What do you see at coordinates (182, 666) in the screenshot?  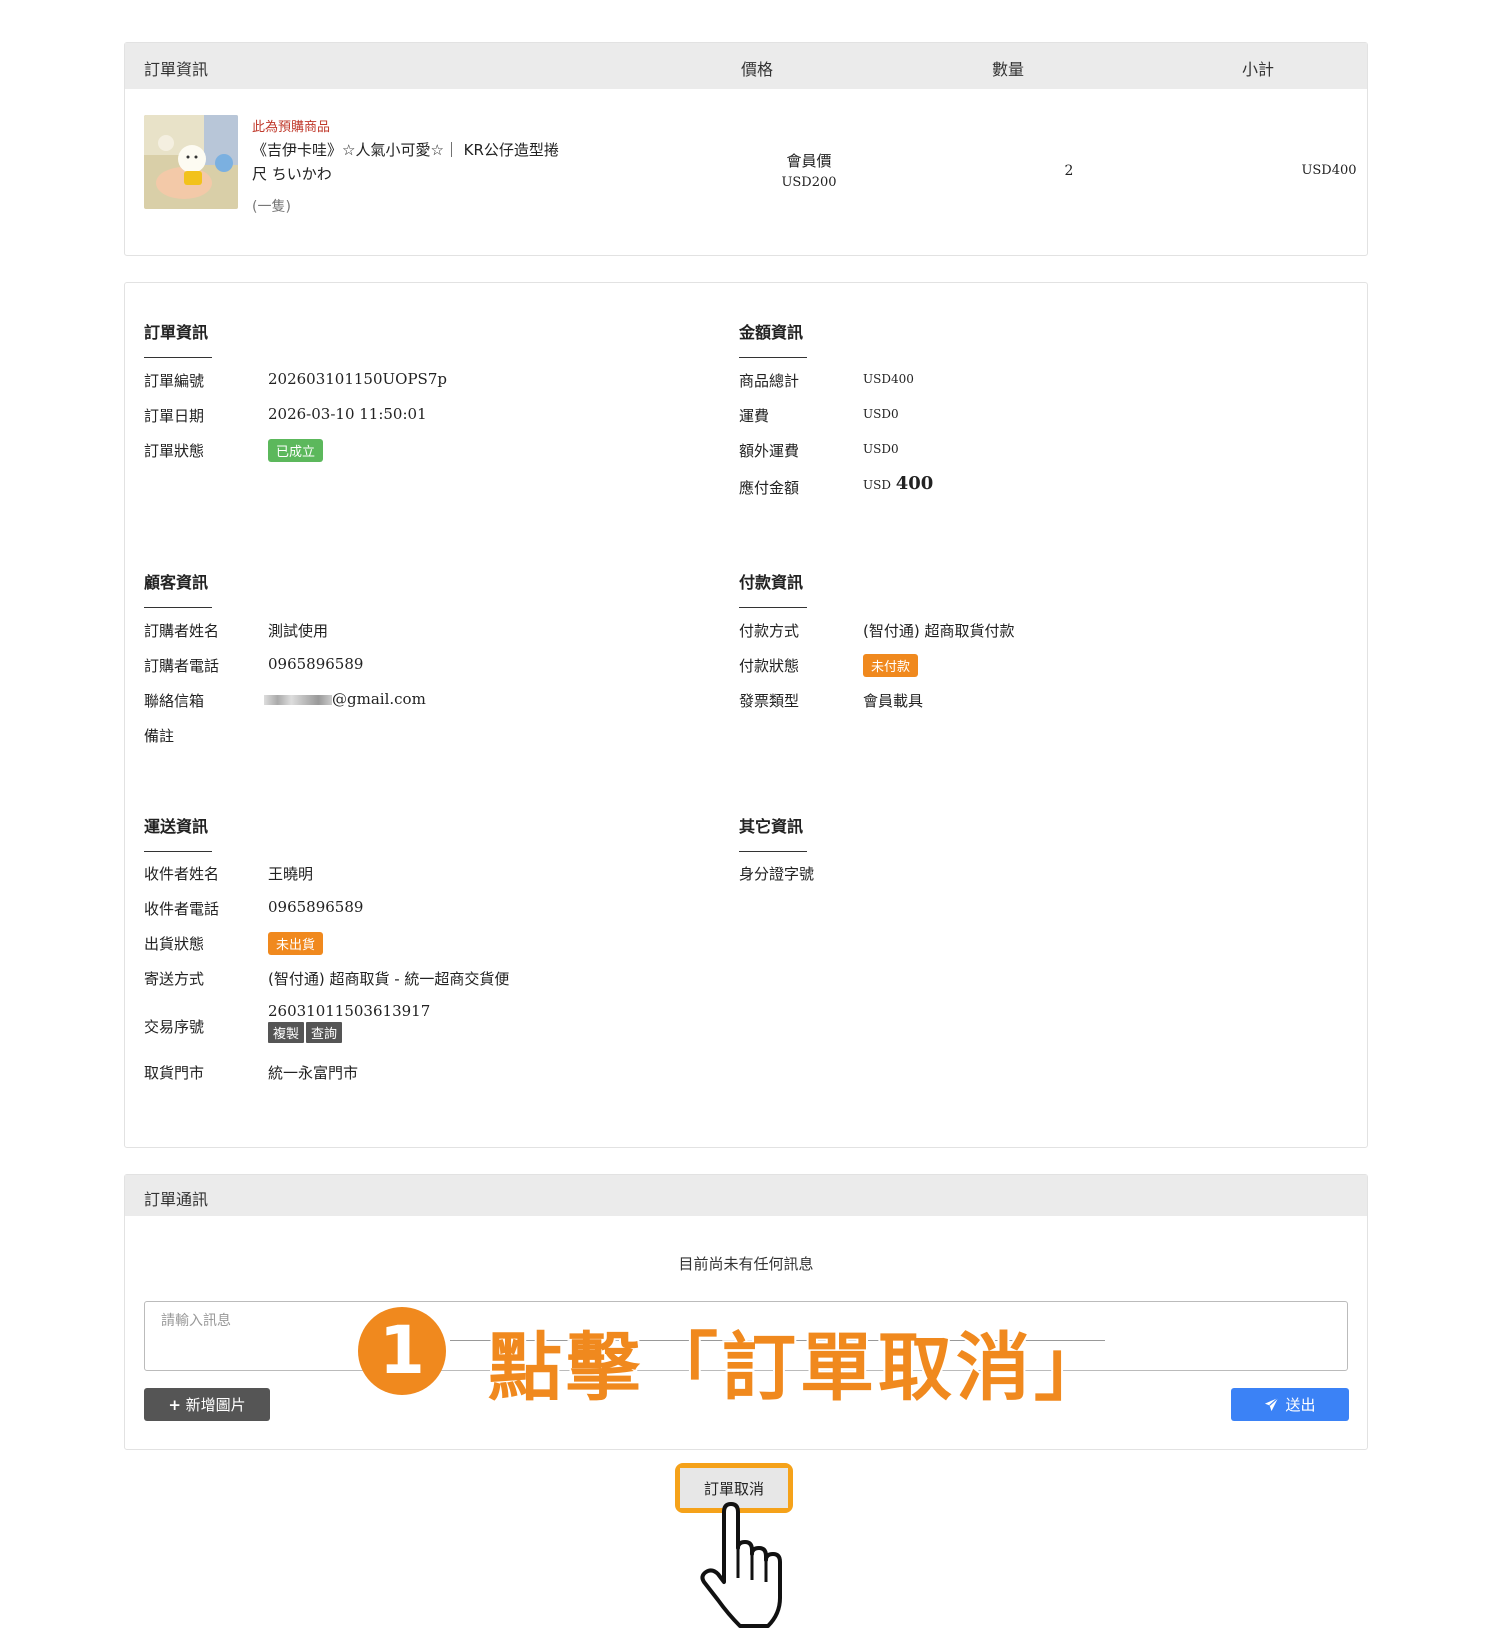 I see `buyer-phone-label: 訂購者電話` at bounding box center [182, 666].